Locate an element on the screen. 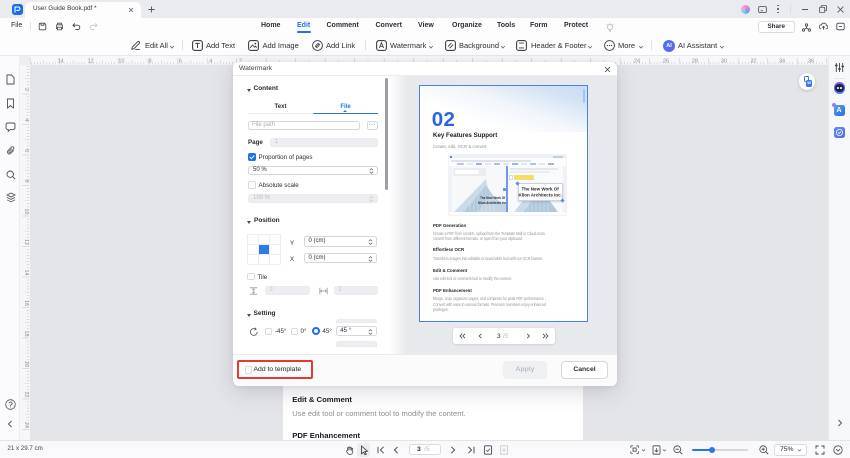 The image size is (850, 458). svg-text: 28 is located at coordinates (695, 61).